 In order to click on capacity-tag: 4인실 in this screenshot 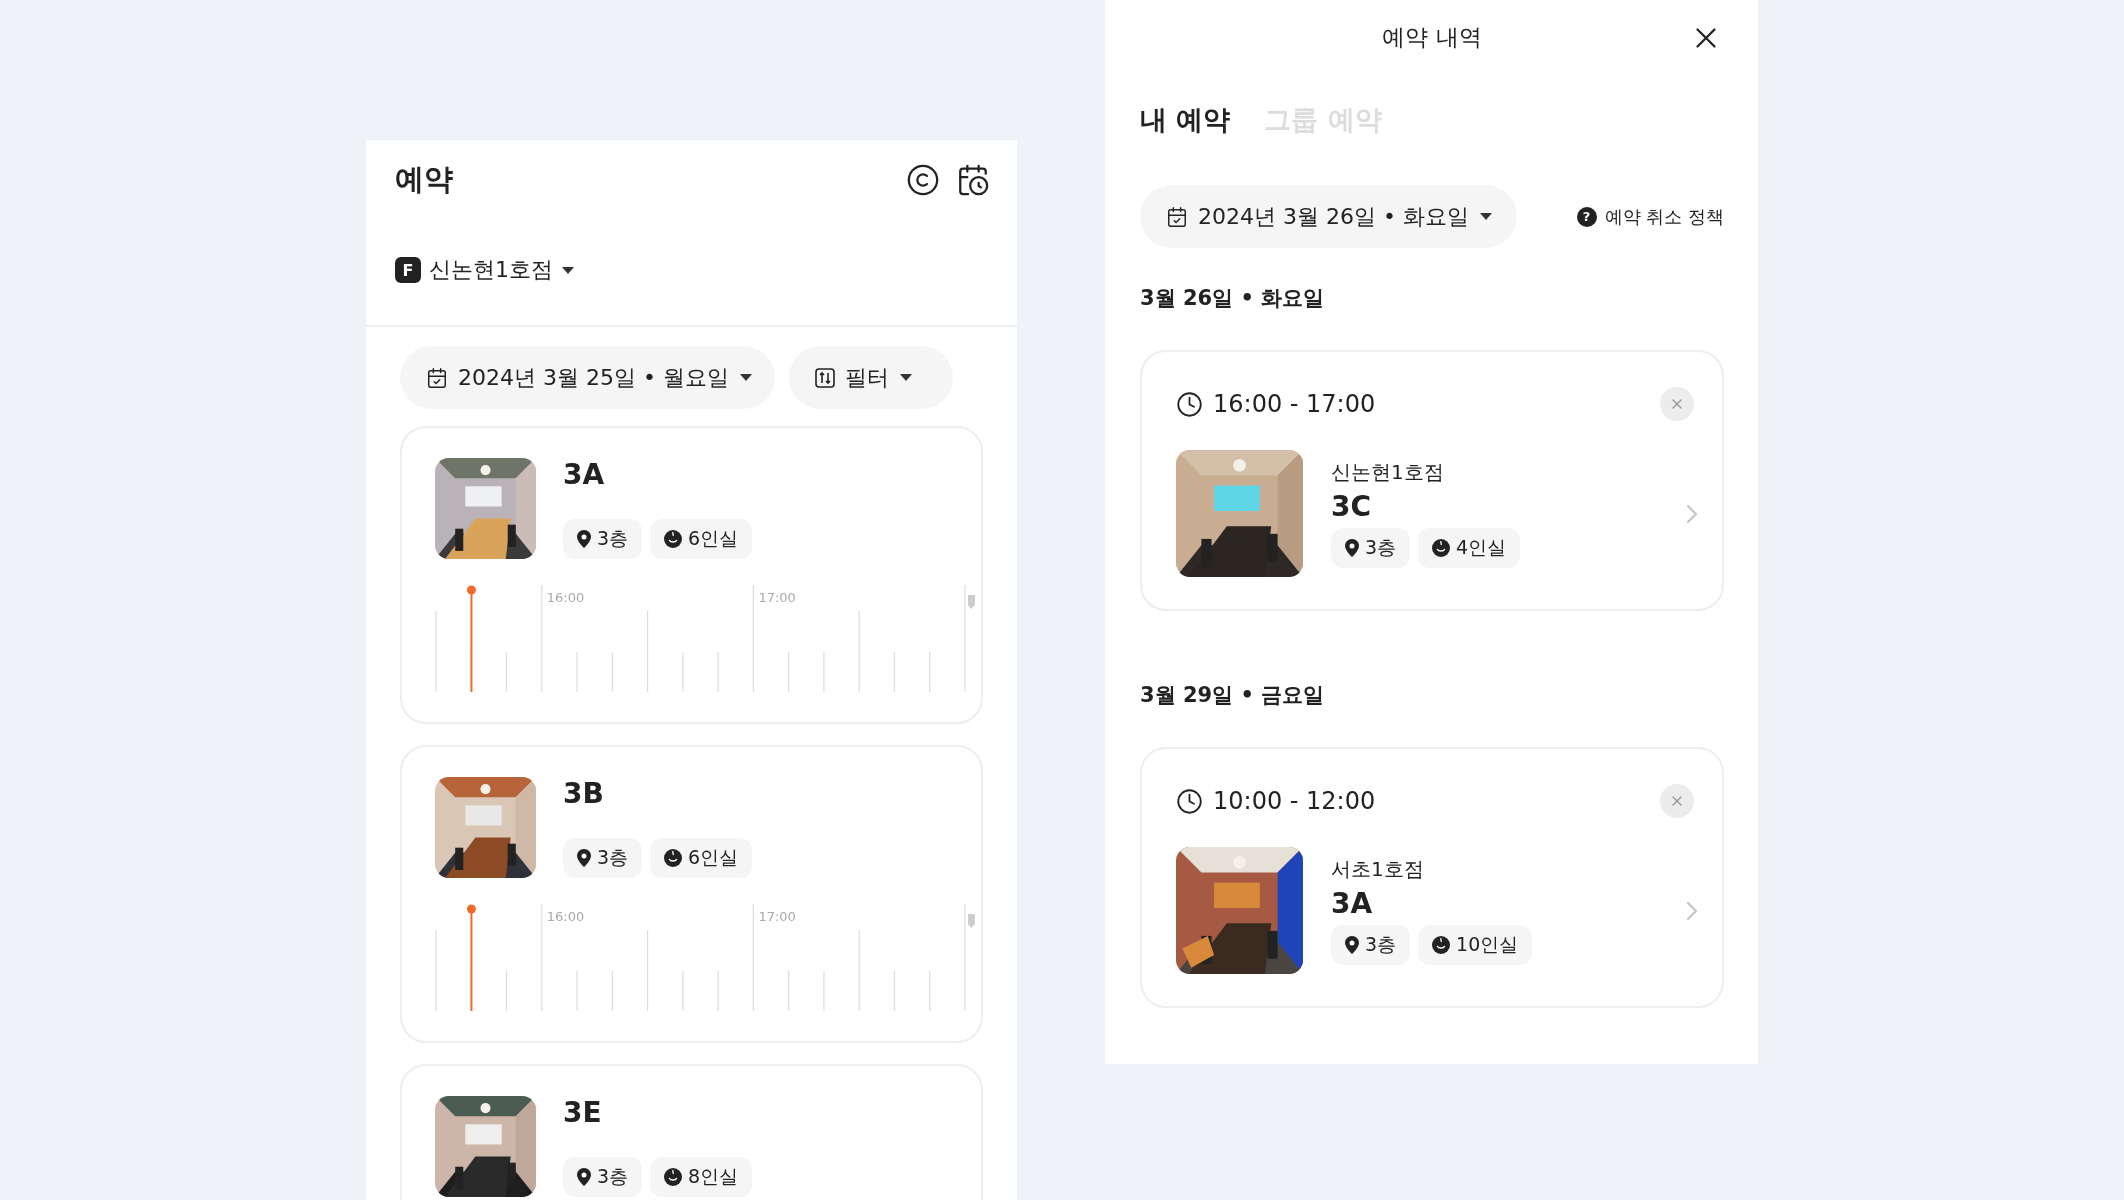, I will do `click(1469, 547)`.